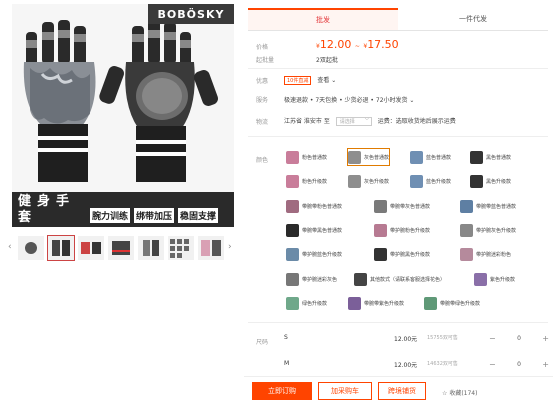 The height and width of the screenshot is (406, 553). I want to click on color-option: 黑色普通款, so click(490, 157).